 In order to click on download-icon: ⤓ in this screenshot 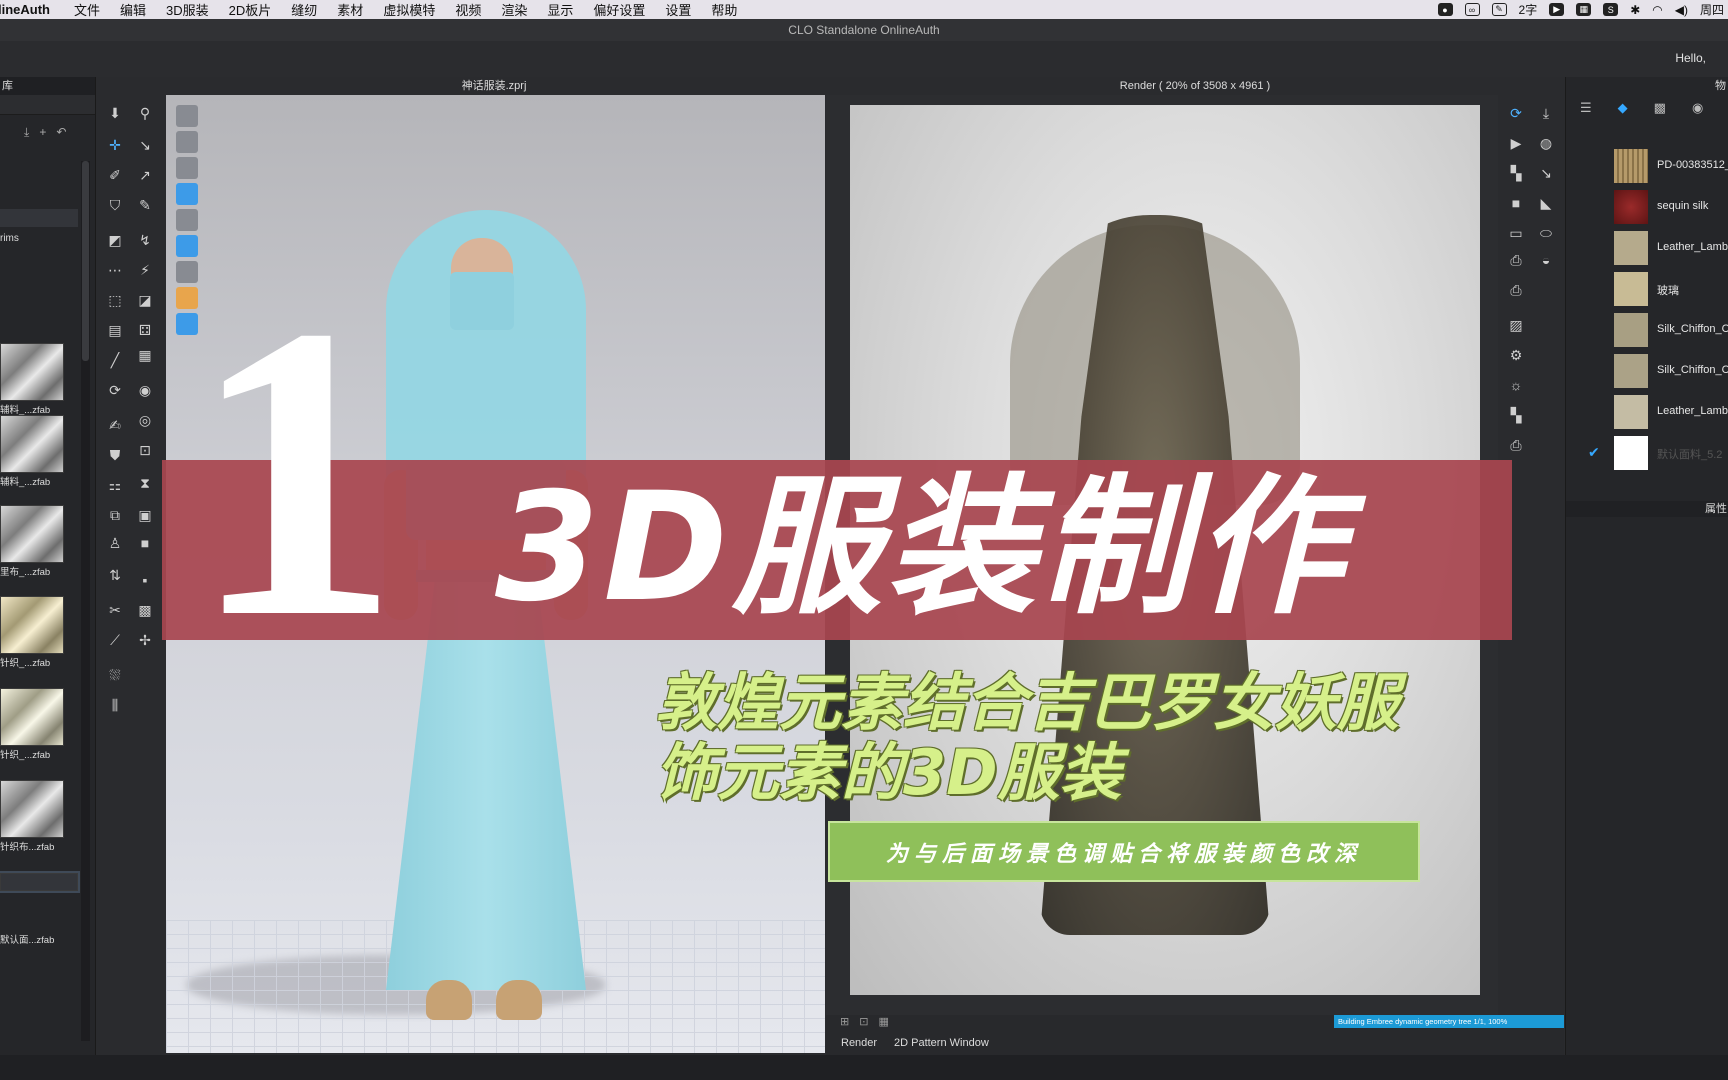, I will do `click(26, 132)`.